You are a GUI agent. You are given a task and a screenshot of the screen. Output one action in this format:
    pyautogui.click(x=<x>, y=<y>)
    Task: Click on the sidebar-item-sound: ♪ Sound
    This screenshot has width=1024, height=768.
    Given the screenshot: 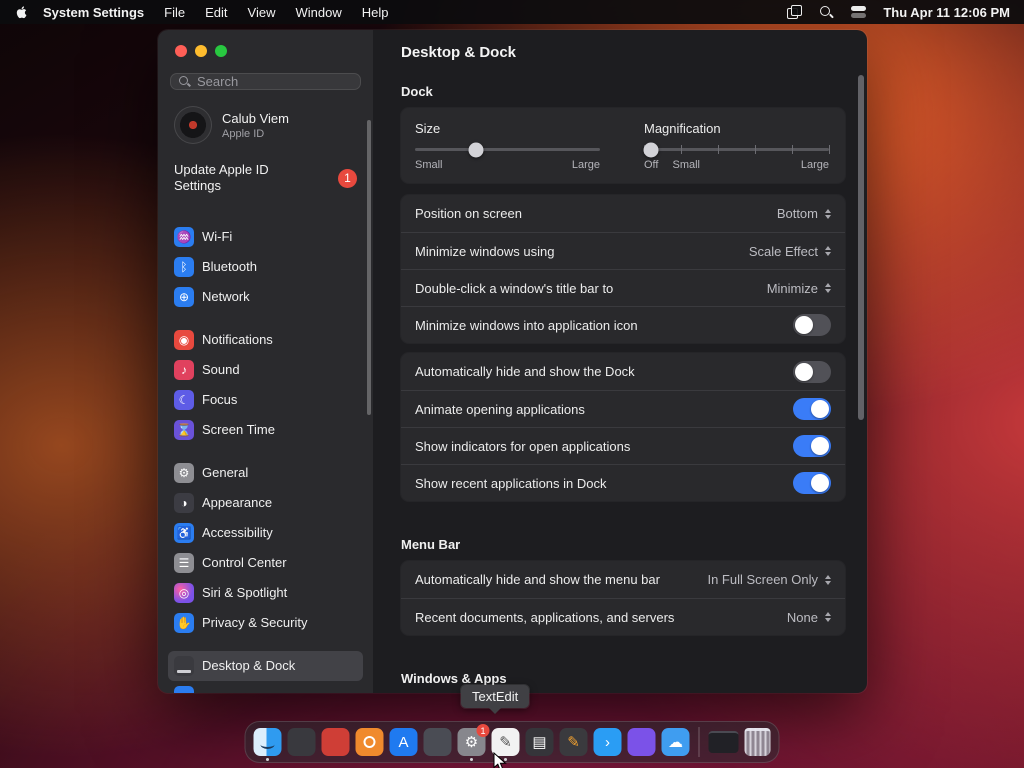 What is the action you would take?
    pyautogui.click(x=265, y=370)
    